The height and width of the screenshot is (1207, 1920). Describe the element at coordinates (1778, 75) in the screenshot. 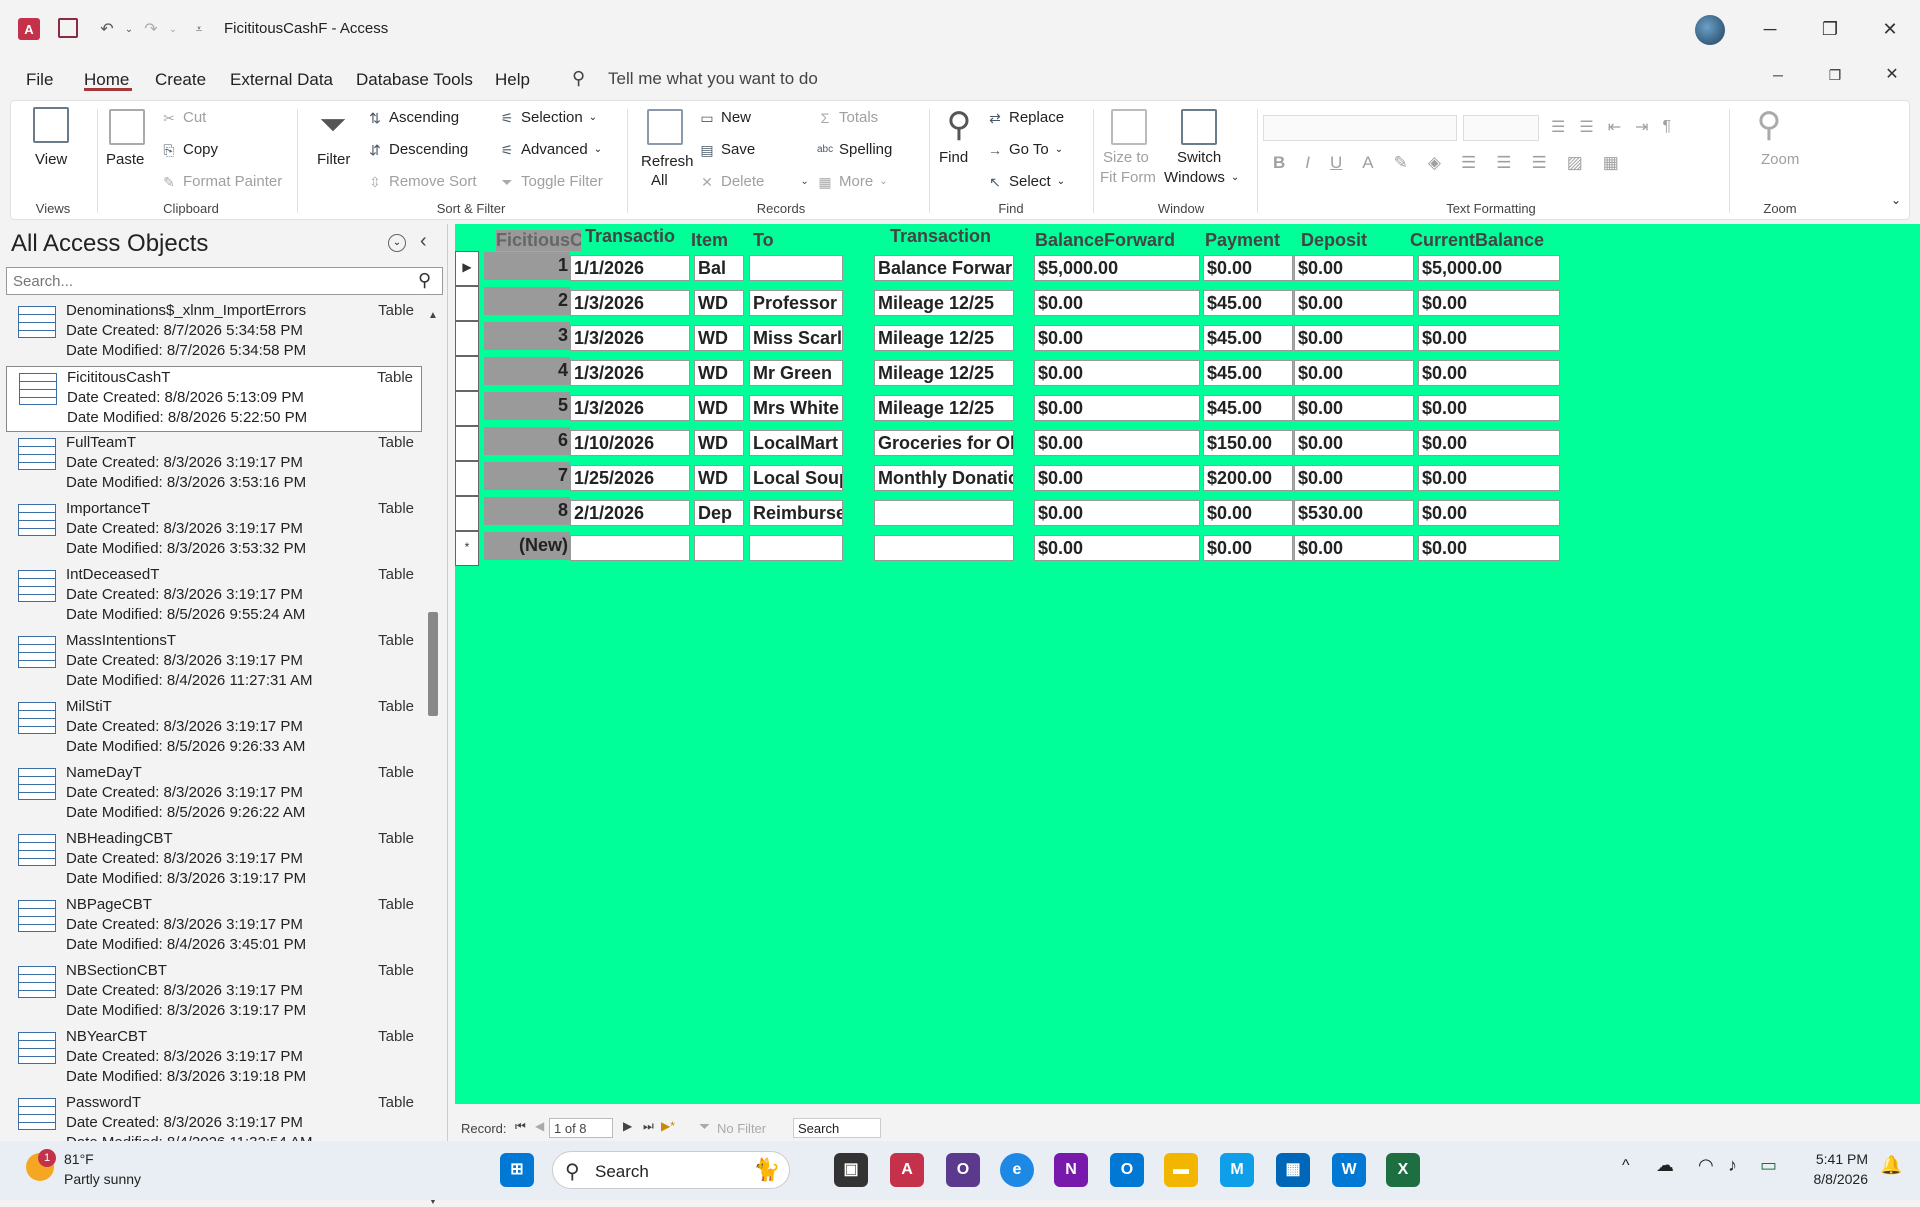

I see `ribbon-minimize-icon: ─` at that location.